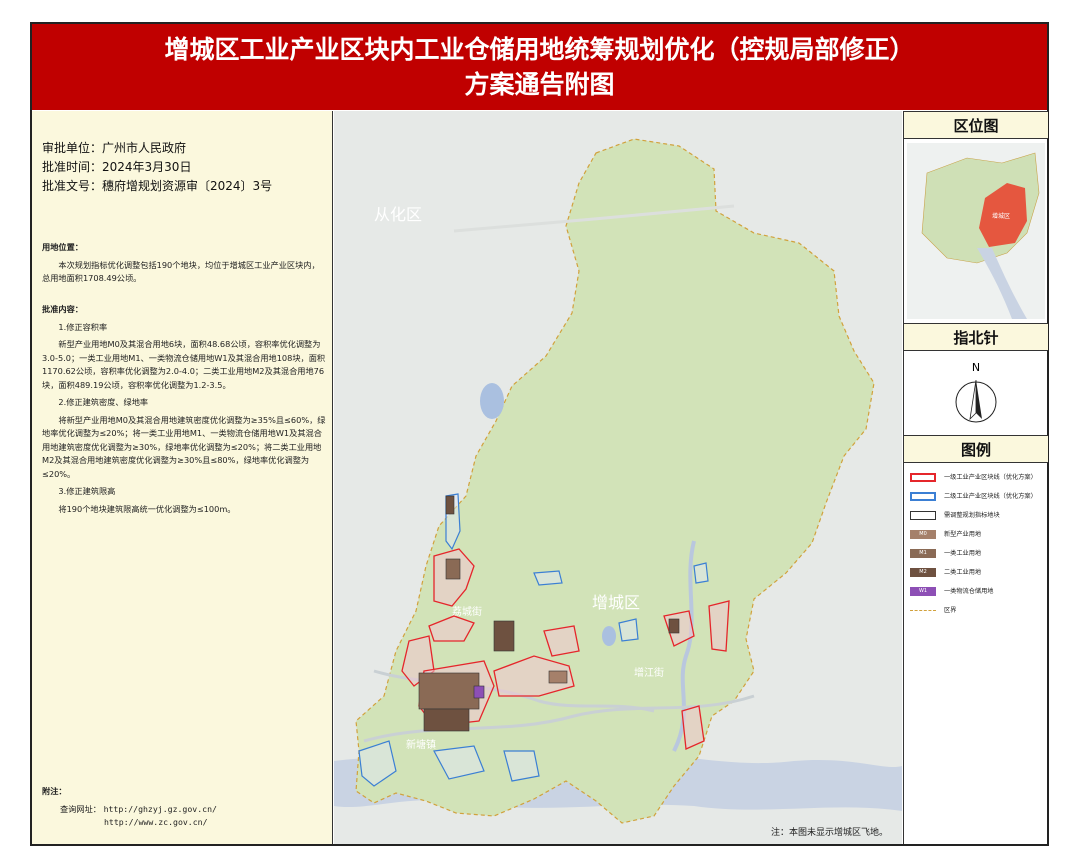 The height and width of the screenshot is (866, 1080). Describe the element at coordinates (923, 553) in the screenshot. I see `legend-swatch: M1` at that location.